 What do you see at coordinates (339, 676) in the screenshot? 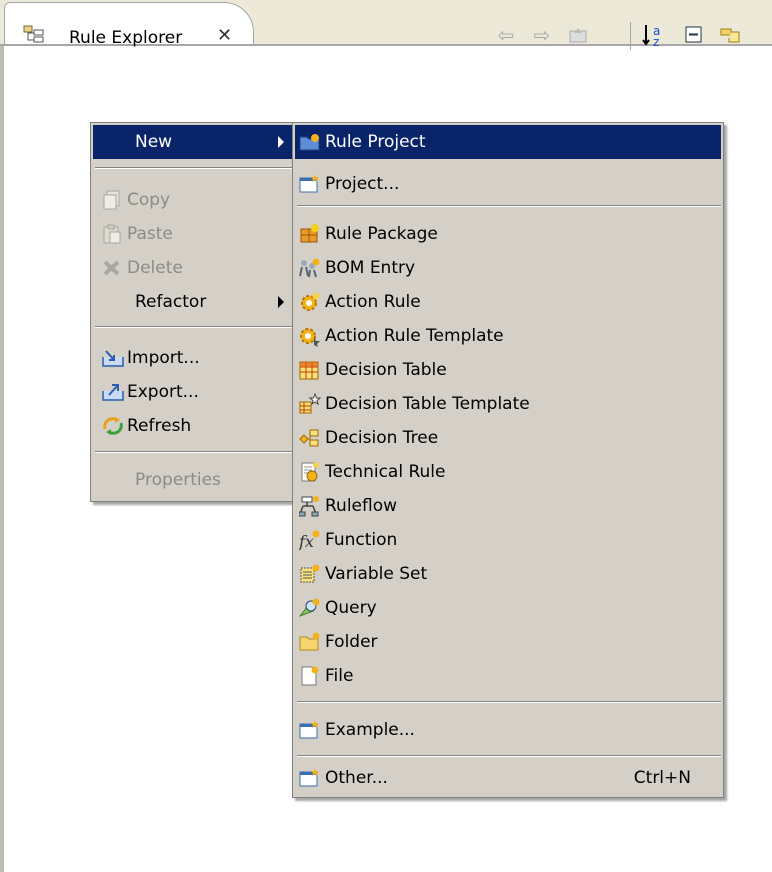
I see `menu-item-label: File` at bounding box center [339, 676].